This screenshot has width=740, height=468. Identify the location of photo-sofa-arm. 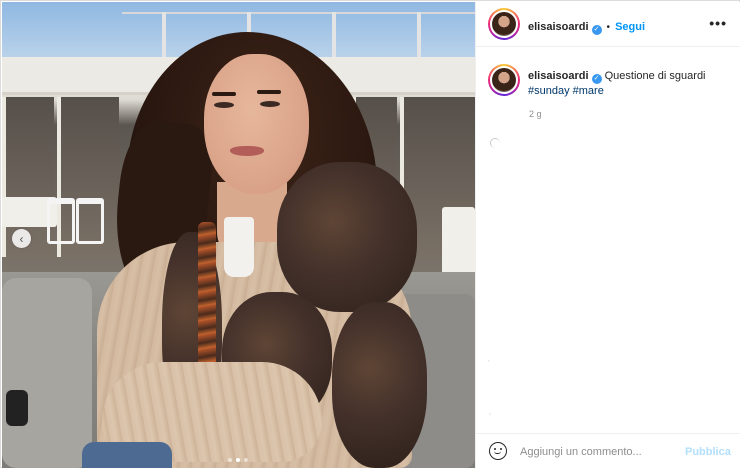
(47, 373).